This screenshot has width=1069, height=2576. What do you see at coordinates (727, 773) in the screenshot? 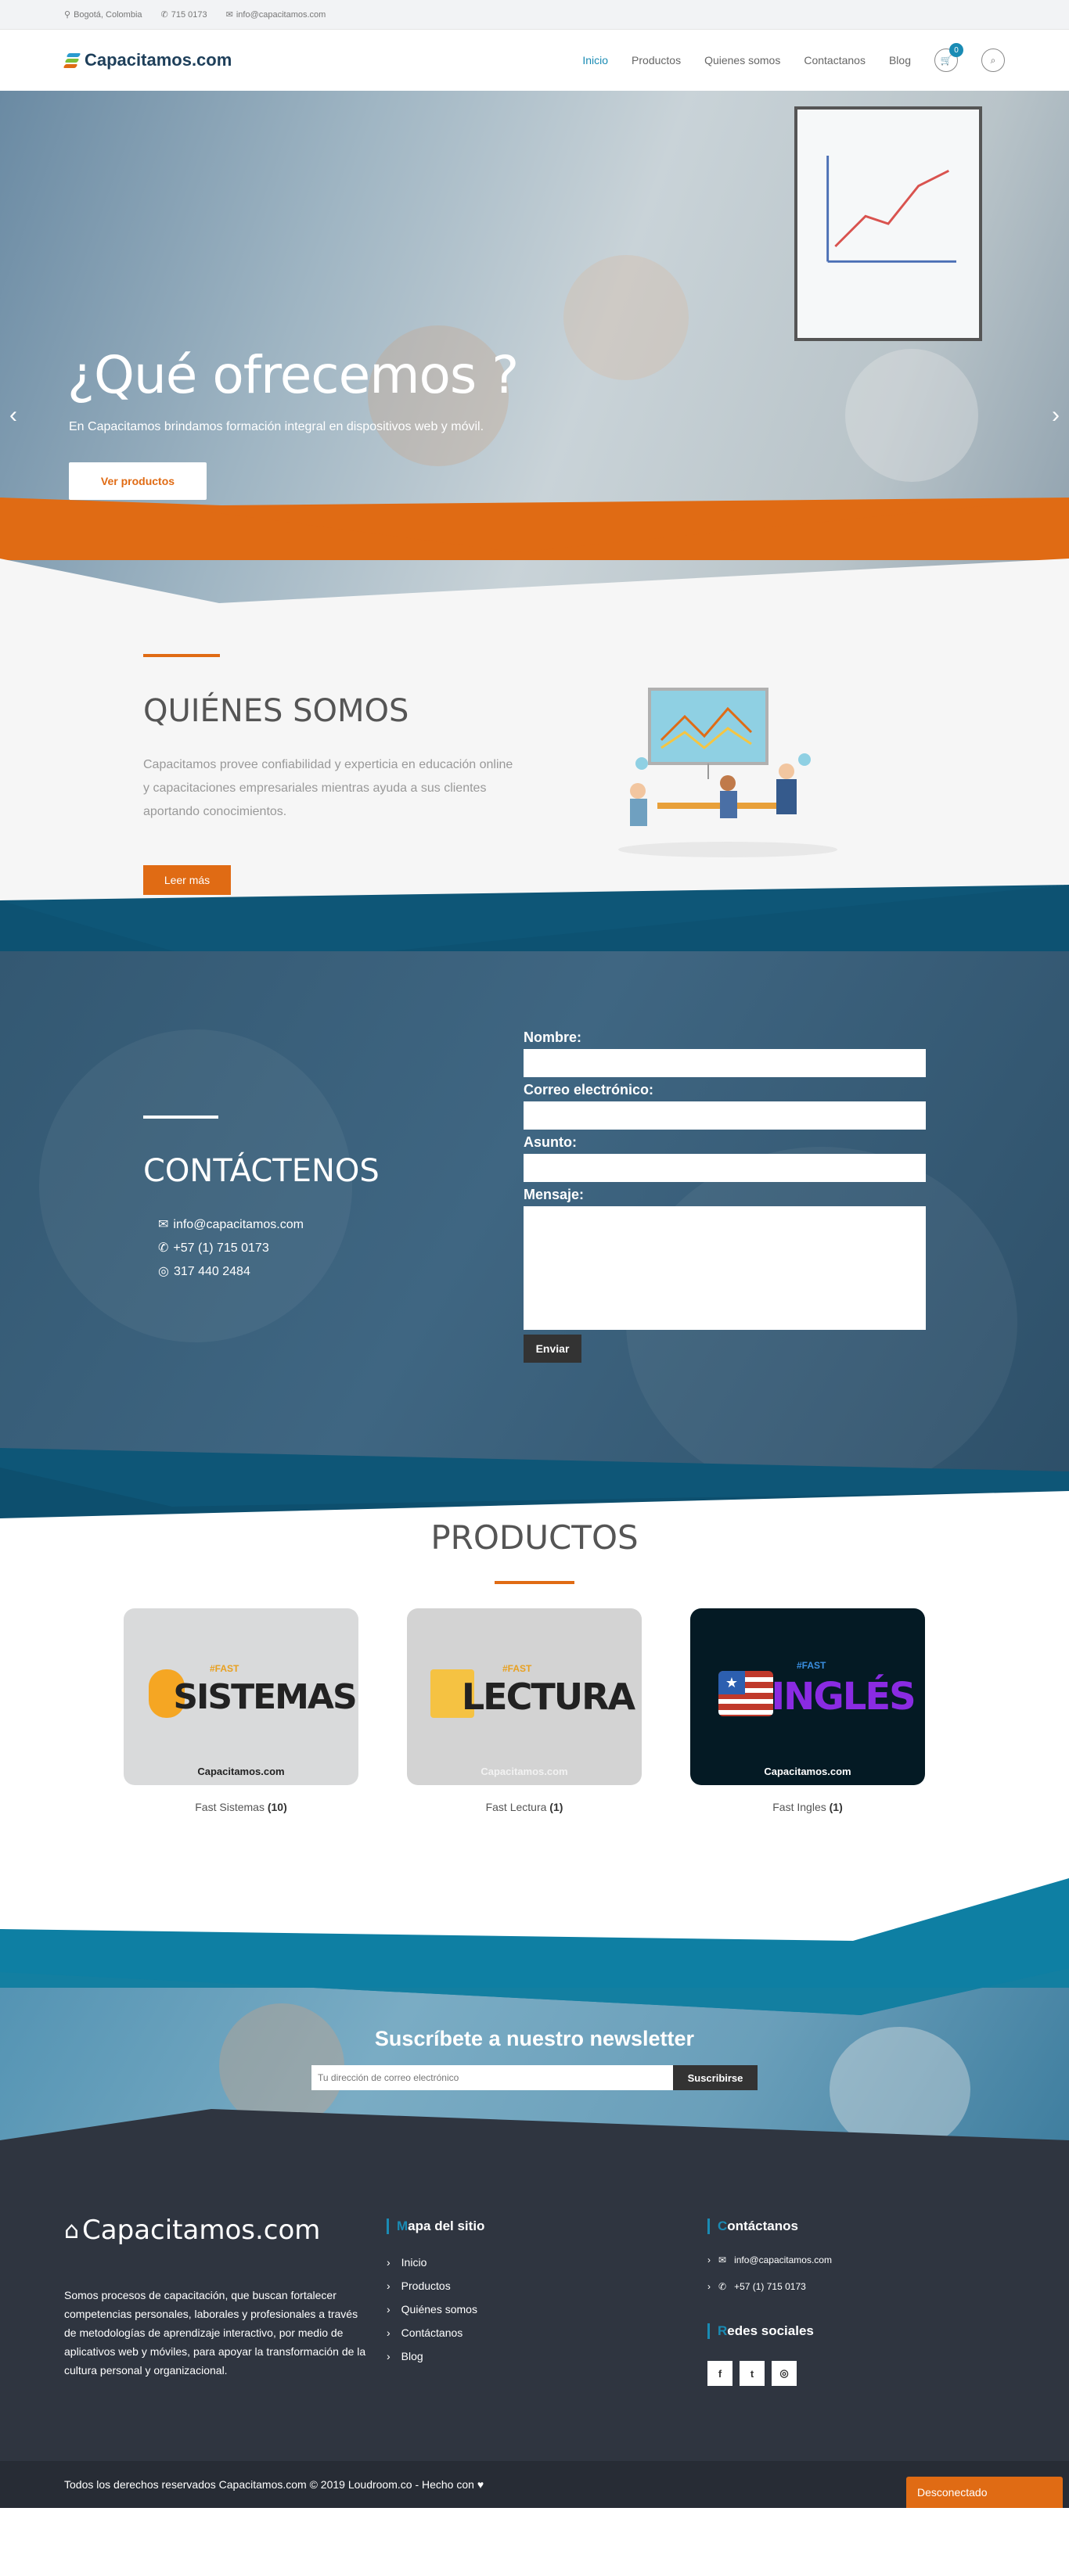
I see `meeting-illustration-icon` at bounding box center [727, 773].